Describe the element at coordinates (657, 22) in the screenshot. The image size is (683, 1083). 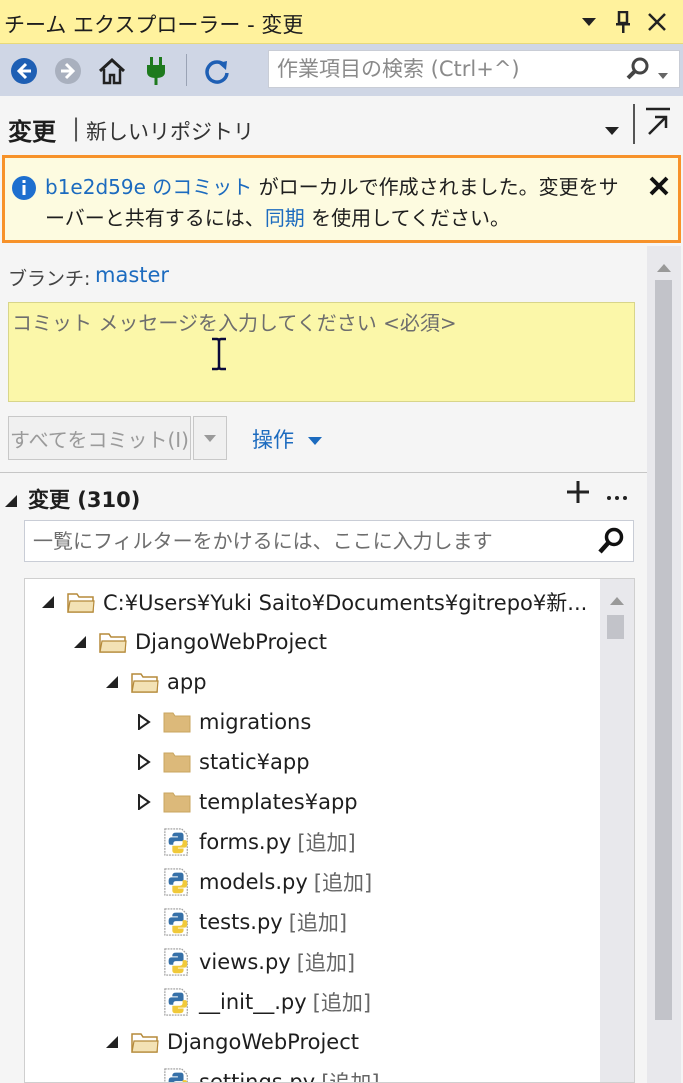
I see `close-icon` at that location.